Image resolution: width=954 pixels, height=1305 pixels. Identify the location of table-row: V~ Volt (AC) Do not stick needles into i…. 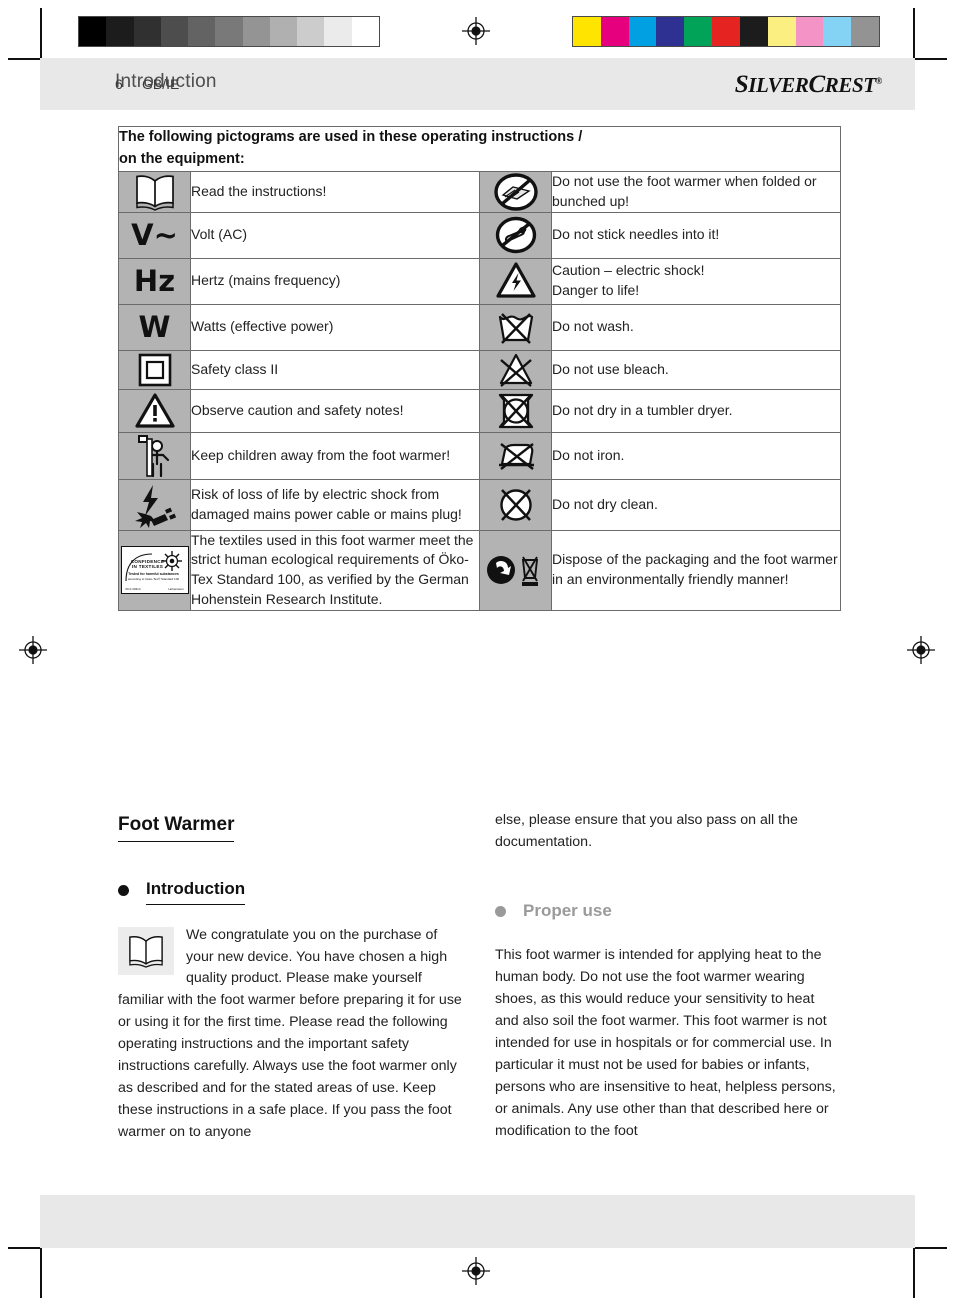
(480, 235).